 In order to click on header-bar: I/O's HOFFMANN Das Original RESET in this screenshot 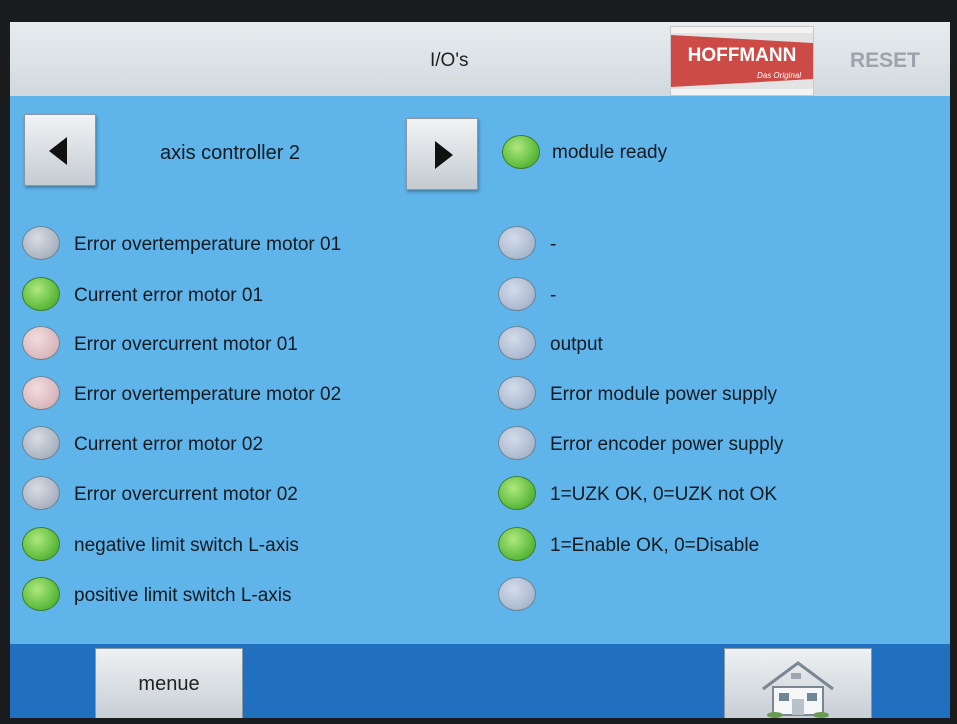, I will do `click(480, 59)`.